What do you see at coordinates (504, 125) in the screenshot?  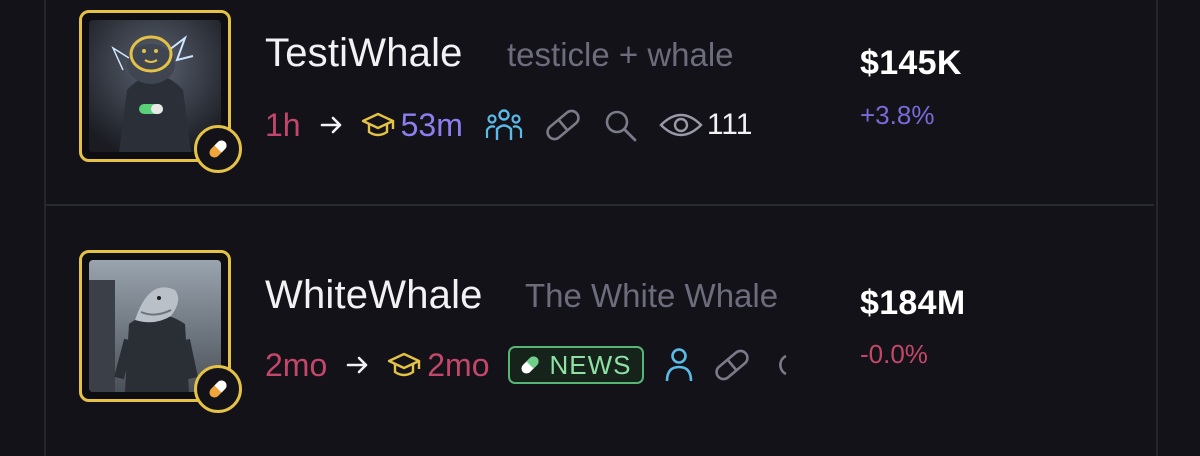 I see `holders-group-icon` at bounding box center [504, 125].